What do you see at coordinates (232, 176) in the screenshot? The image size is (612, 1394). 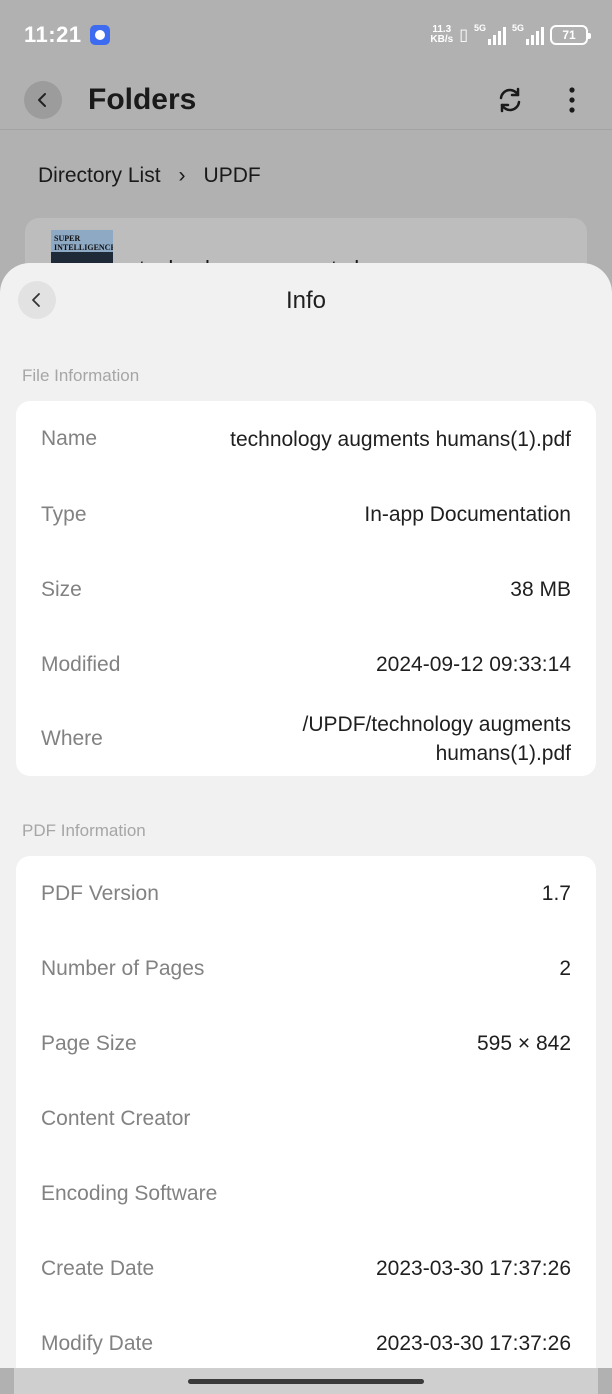 I see `breadcrumb-current: UPDF` at bounding box center [232, 176].